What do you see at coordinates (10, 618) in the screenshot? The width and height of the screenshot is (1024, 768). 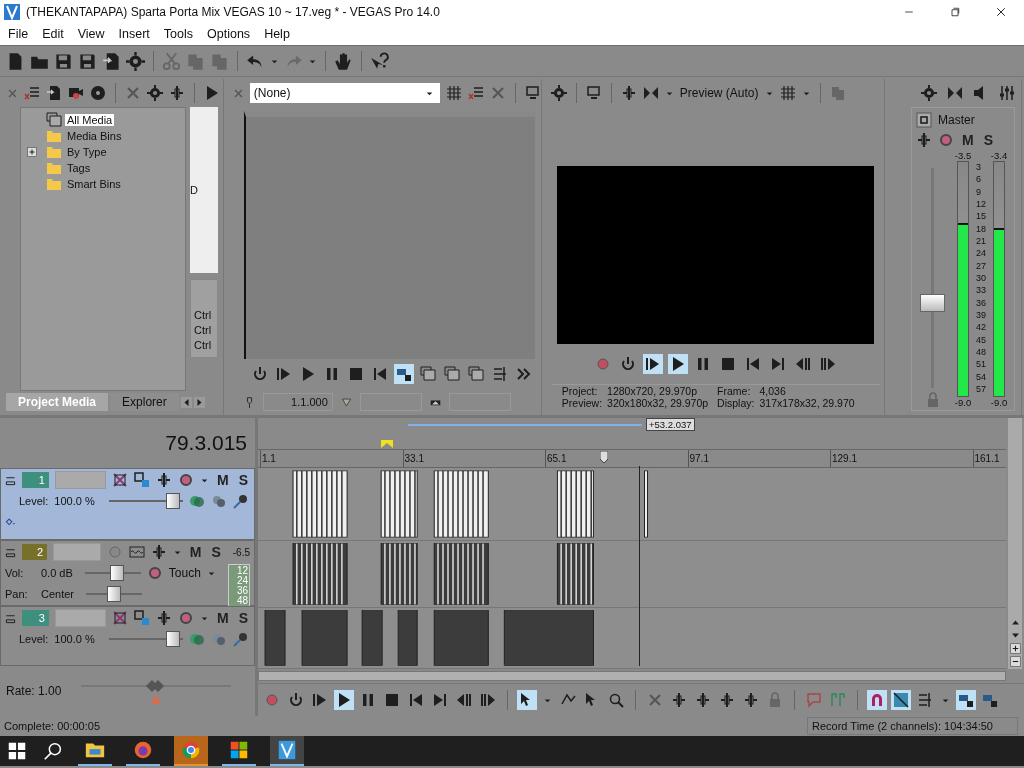 I see `collapse-icon` at bounding box center [10, 618].